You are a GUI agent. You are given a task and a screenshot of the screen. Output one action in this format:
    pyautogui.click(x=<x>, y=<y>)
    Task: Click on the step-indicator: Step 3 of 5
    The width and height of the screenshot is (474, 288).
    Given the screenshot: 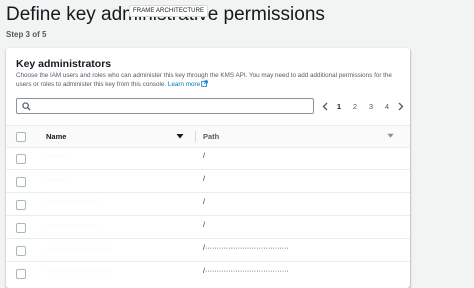 What is the action you would take?
    pyautogui.click(x=26, y=34)
    